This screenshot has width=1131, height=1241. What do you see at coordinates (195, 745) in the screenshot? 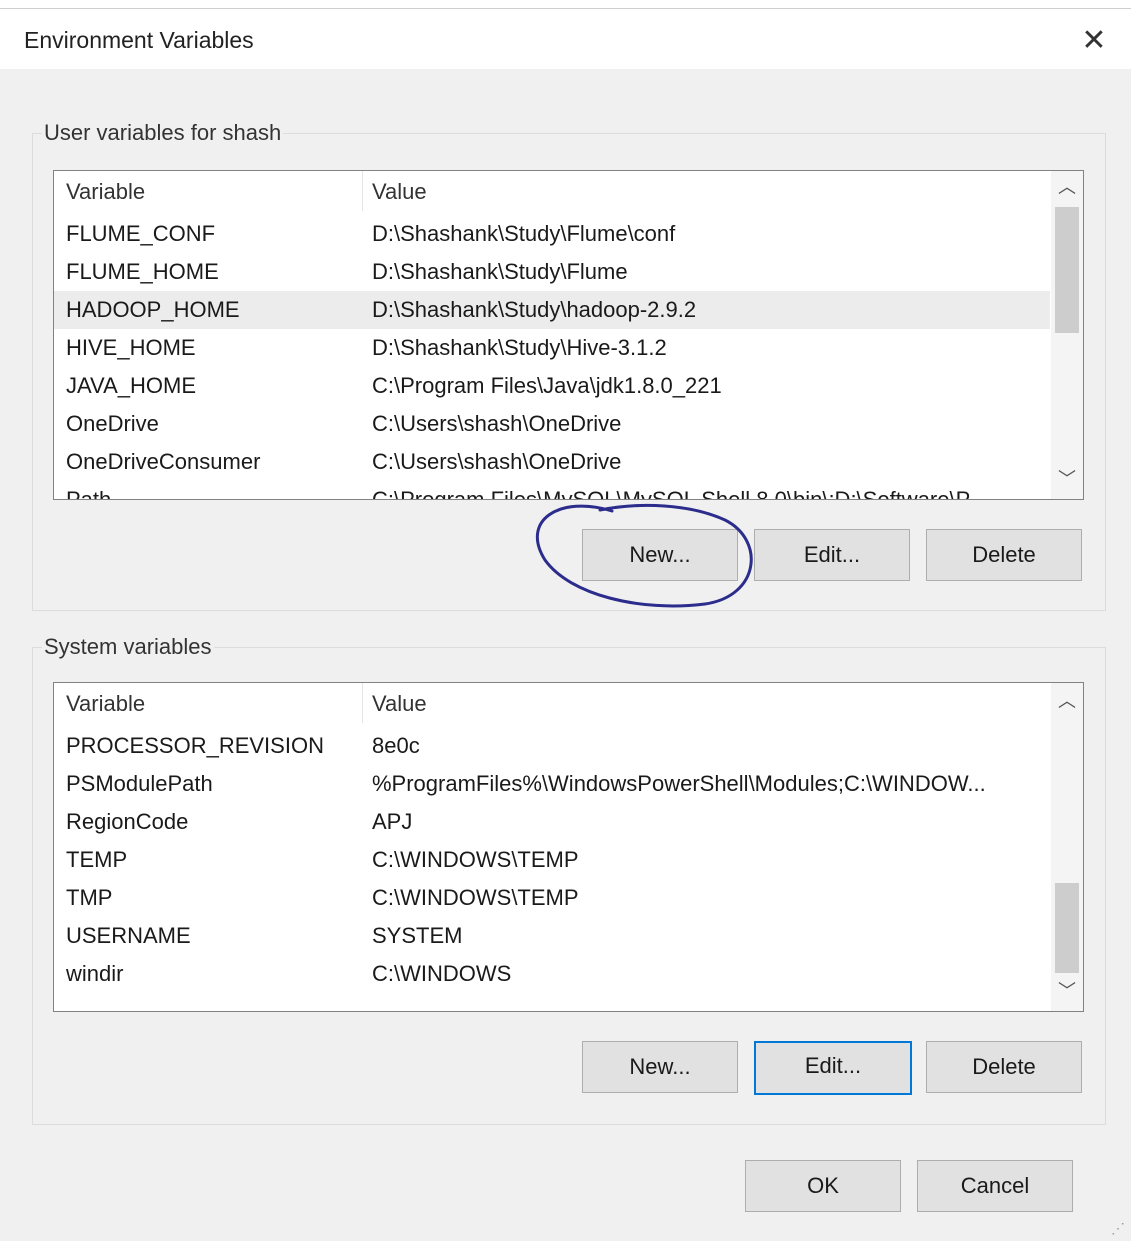
I see `variable-cell: PROCESSOR_REVISION` at bounding box center [195, 745].